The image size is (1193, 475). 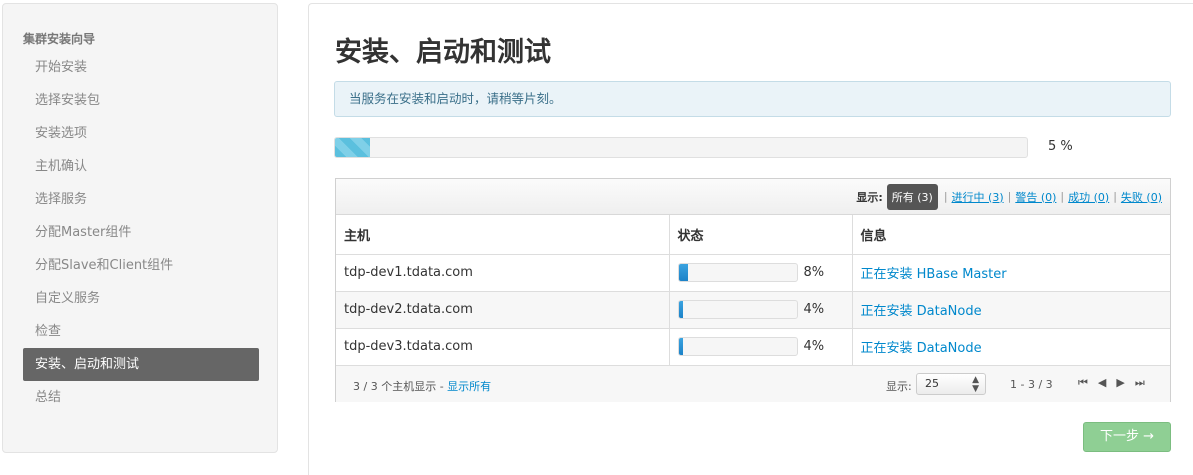 What do you see at coordinates (141, 133) in the screenshot?
I see `sidebar-item-install-options: 安装选项` at bounding box center [141, 133].